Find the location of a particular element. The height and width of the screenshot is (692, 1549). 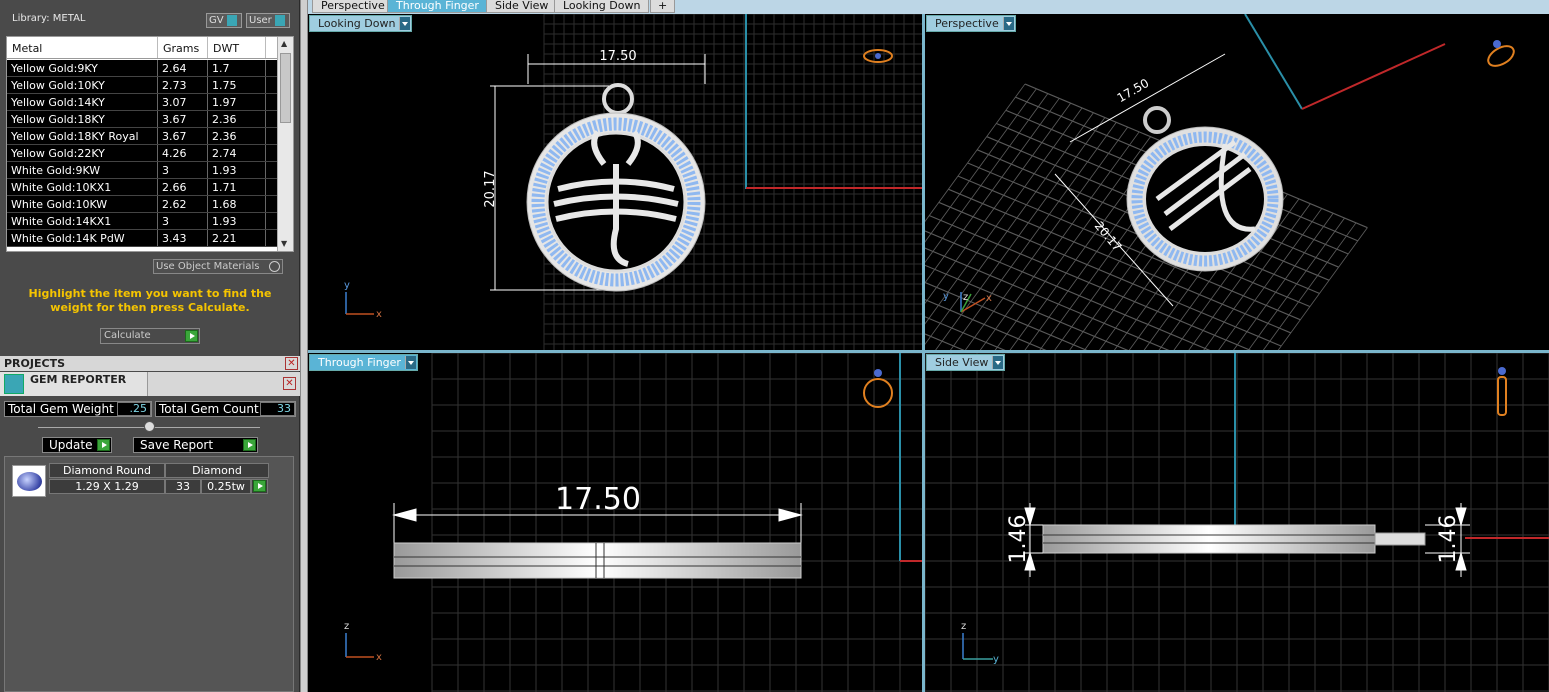

column-metal: Metal is located at coordinates (82, 47).